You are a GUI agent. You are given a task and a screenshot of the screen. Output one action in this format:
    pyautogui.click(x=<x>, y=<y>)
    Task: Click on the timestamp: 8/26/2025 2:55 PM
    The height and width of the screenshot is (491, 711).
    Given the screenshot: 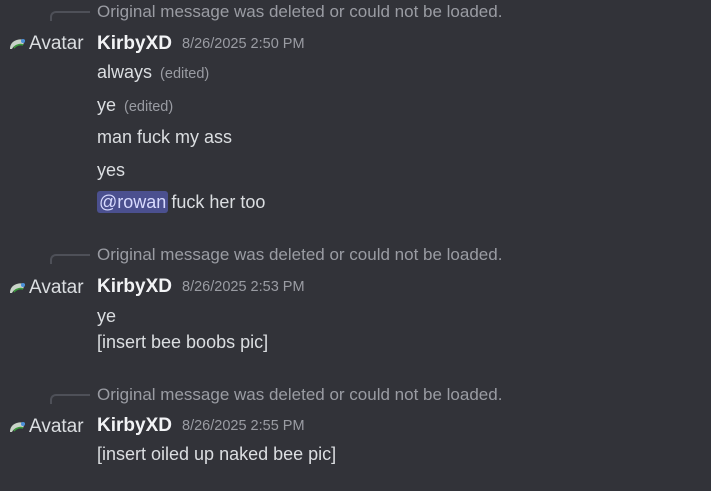 What is the action you would take?
    pyautogui.click(x=243, y=426)
    